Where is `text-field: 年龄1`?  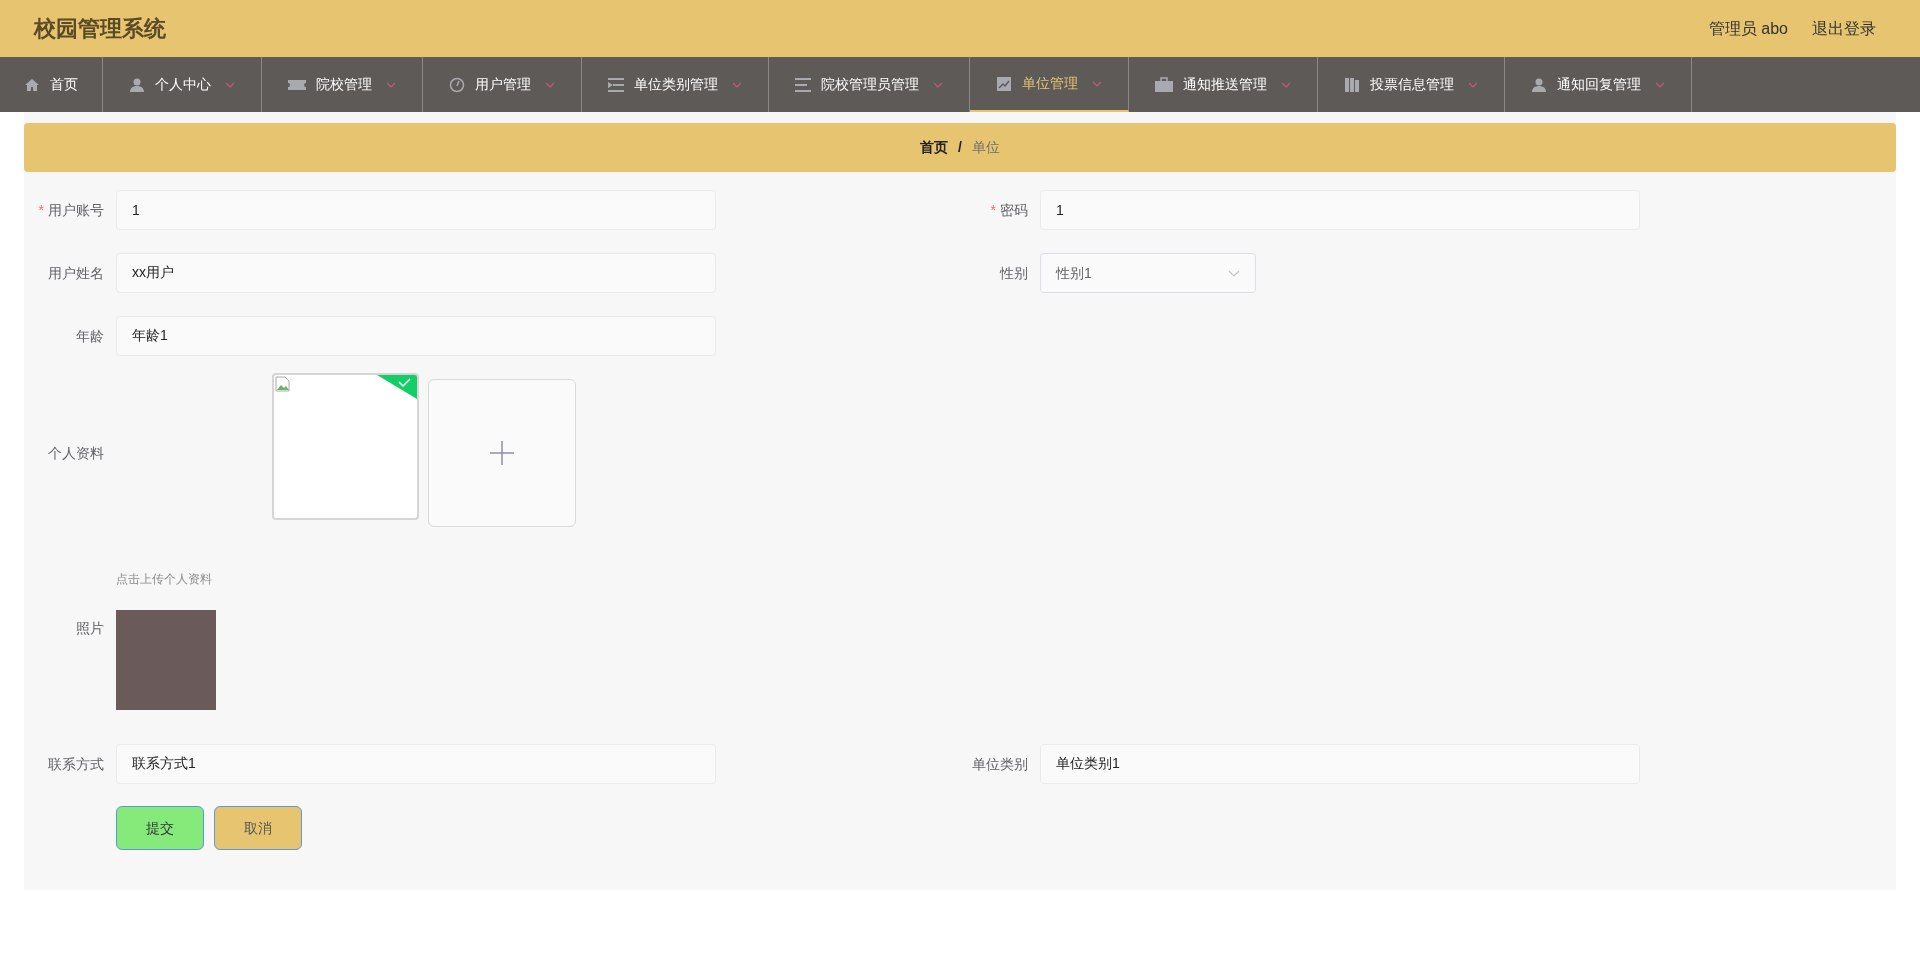 text-field: 年龄1 is located at coordinates (416, 336).